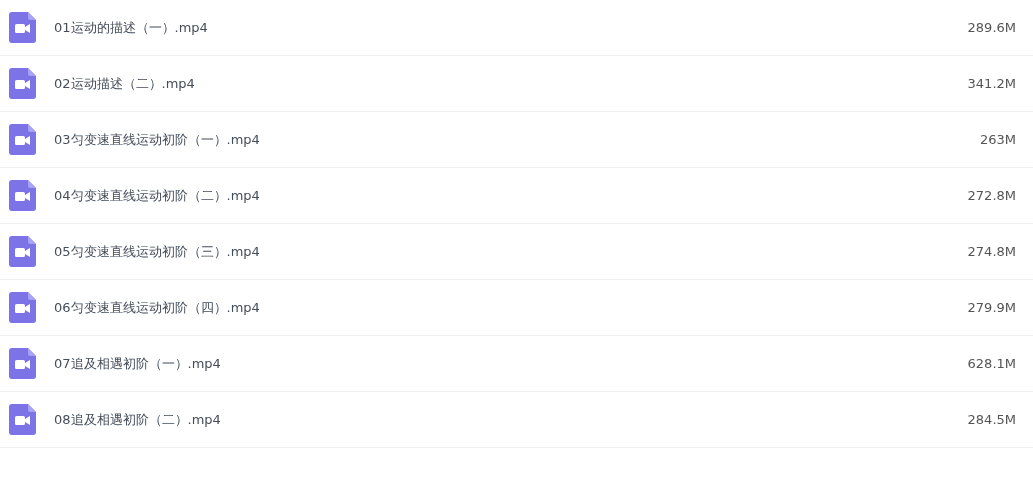  I want to click on file-name: 04匀变速直线运动初阶（二）.mp4, so click(511, 195).